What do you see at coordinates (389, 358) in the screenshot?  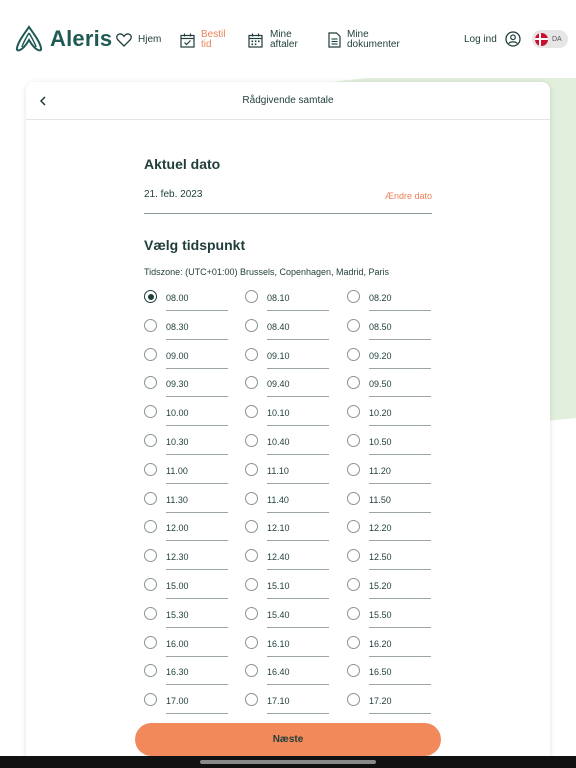 I see `time-slot: 09.20` at bounding box center [389, 358].